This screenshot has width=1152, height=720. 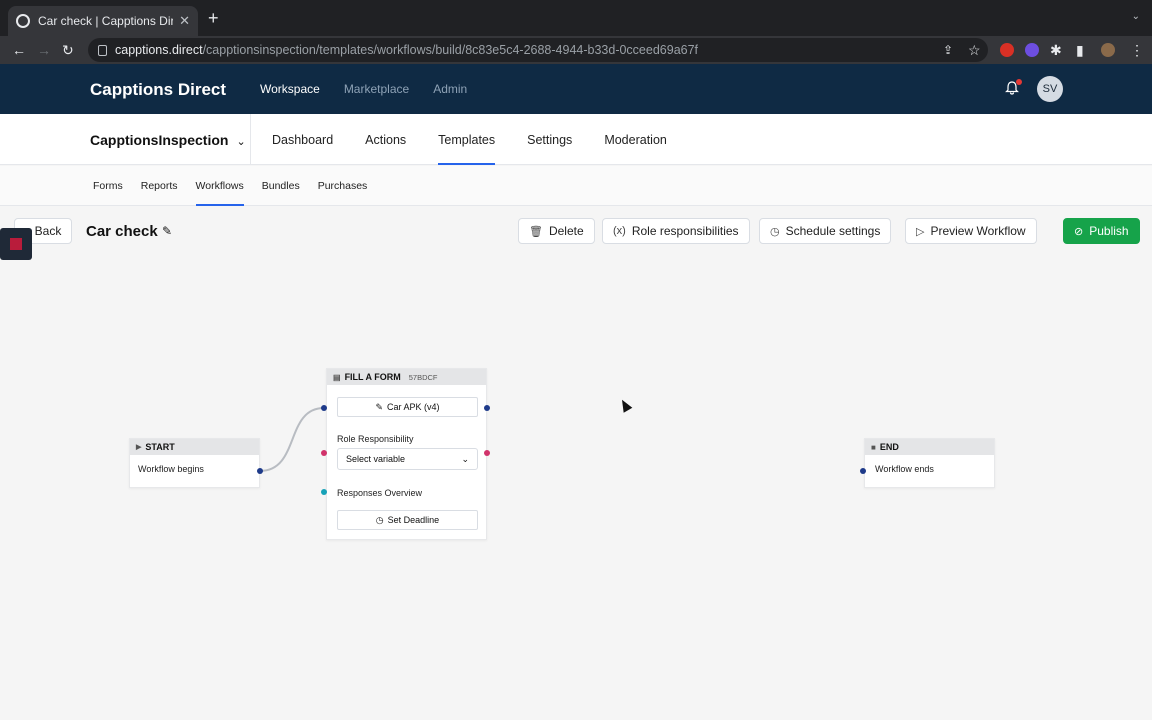 I want to click on clock-icon: ◷, so click(x=379, y=519).